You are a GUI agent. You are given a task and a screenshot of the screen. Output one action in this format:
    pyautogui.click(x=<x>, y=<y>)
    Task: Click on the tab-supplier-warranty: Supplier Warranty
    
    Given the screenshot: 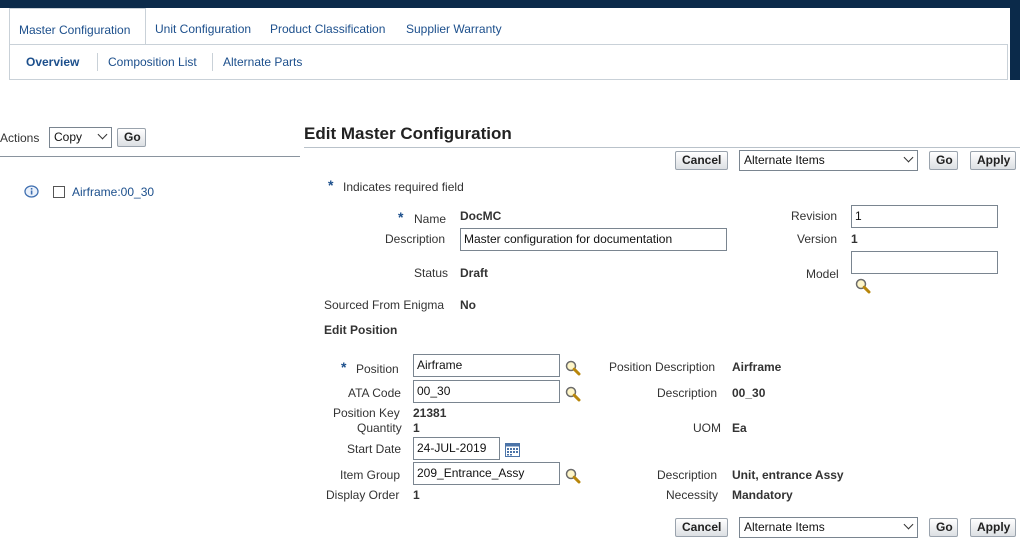 What is the action you would take?
    pyautogui.click(x=454, y=26)
    